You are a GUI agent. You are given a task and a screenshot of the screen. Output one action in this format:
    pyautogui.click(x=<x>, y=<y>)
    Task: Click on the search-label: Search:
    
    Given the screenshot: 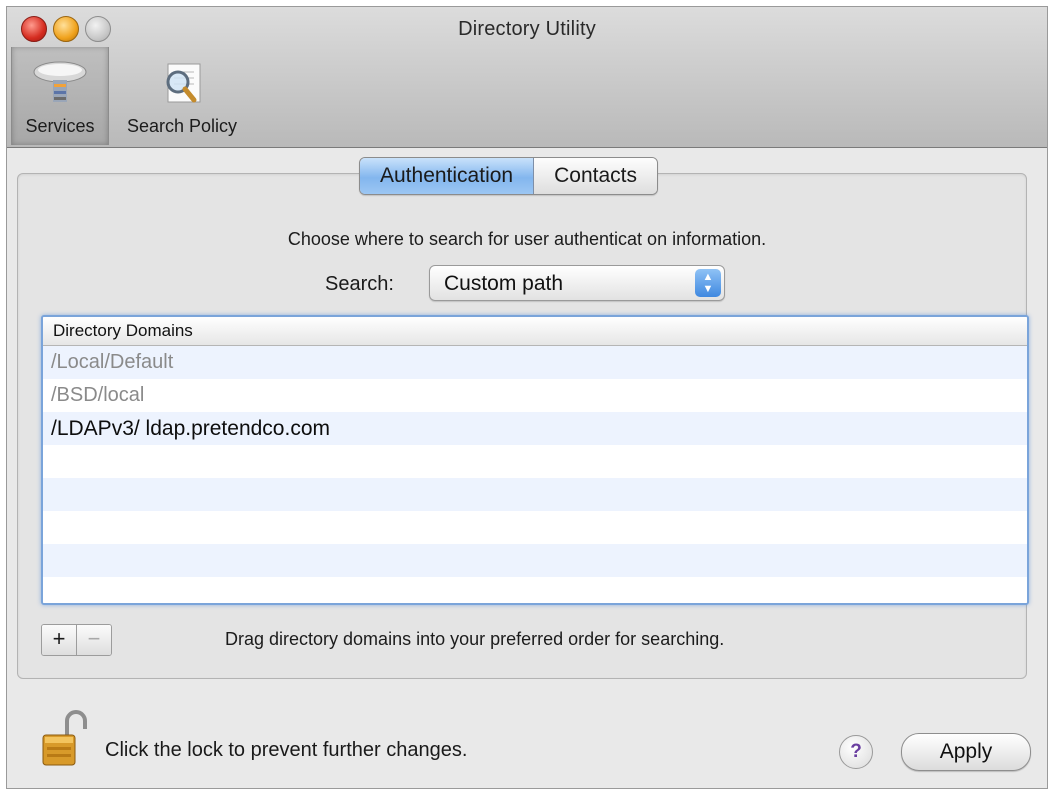 What is the action you would take?
    pyautogui.click(x=359, y=284)
    